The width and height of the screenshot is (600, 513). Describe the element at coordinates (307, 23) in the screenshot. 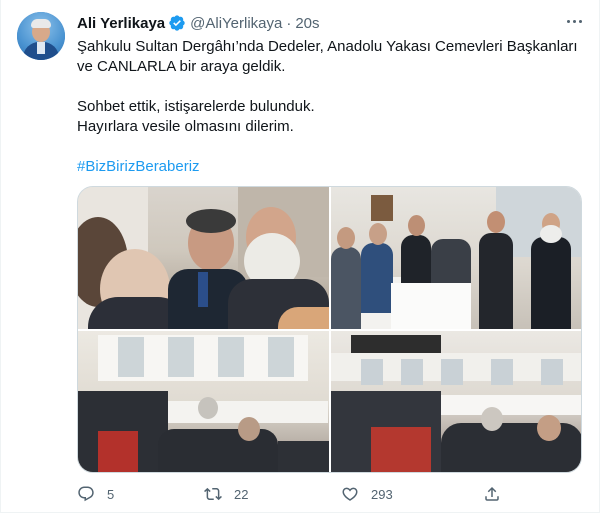

I see `tweet-timestamp: 20s` at that location.